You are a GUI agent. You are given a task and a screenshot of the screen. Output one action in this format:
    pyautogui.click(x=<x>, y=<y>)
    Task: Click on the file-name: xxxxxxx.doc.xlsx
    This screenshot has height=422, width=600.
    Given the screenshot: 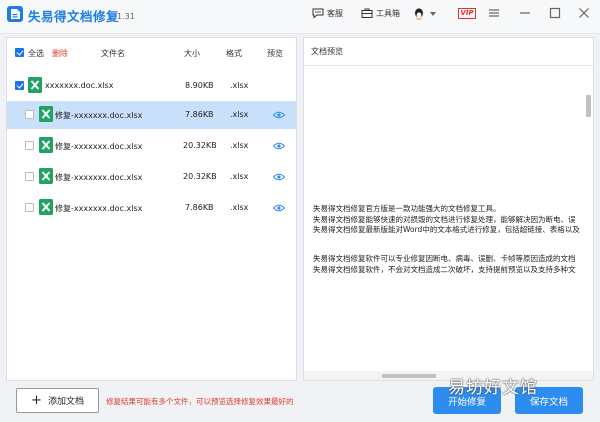 What is the action you would take?
    pyautogui.click(x=79, y=85)
    